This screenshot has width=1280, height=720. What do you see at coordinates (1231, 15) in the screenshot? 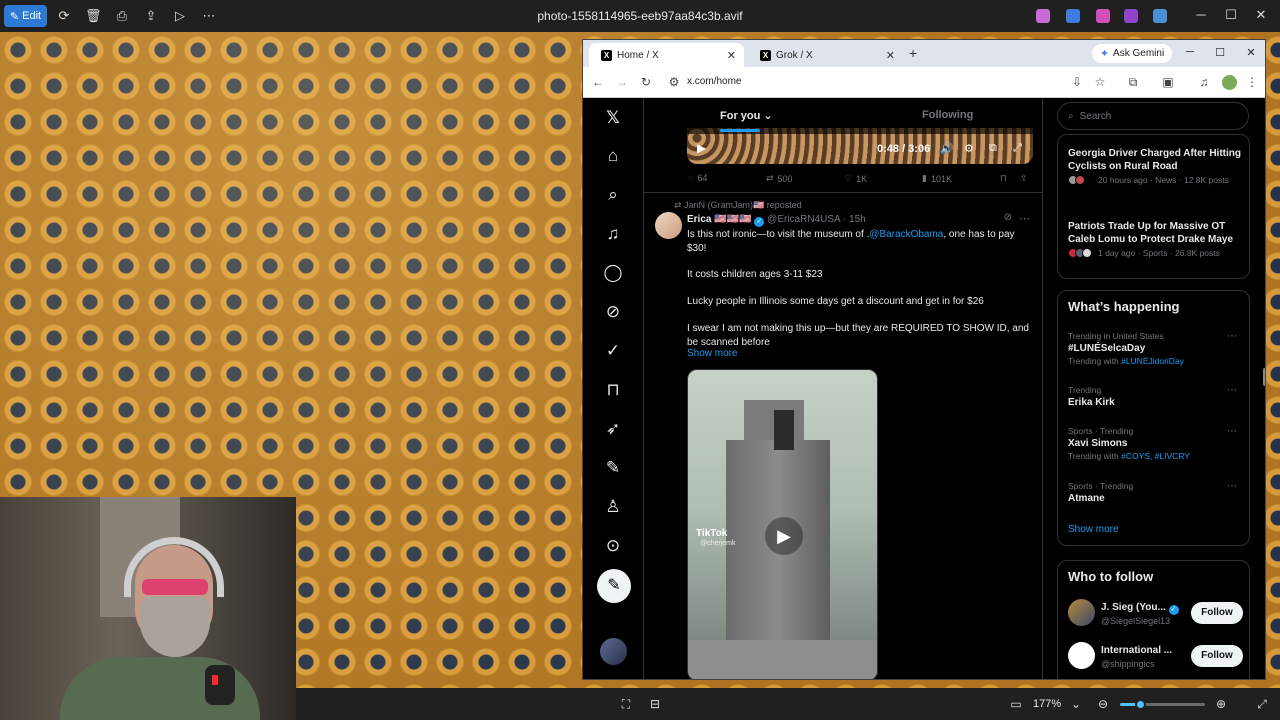
I see `maximize-icon: ☐` at bounding box center [1231, 15].